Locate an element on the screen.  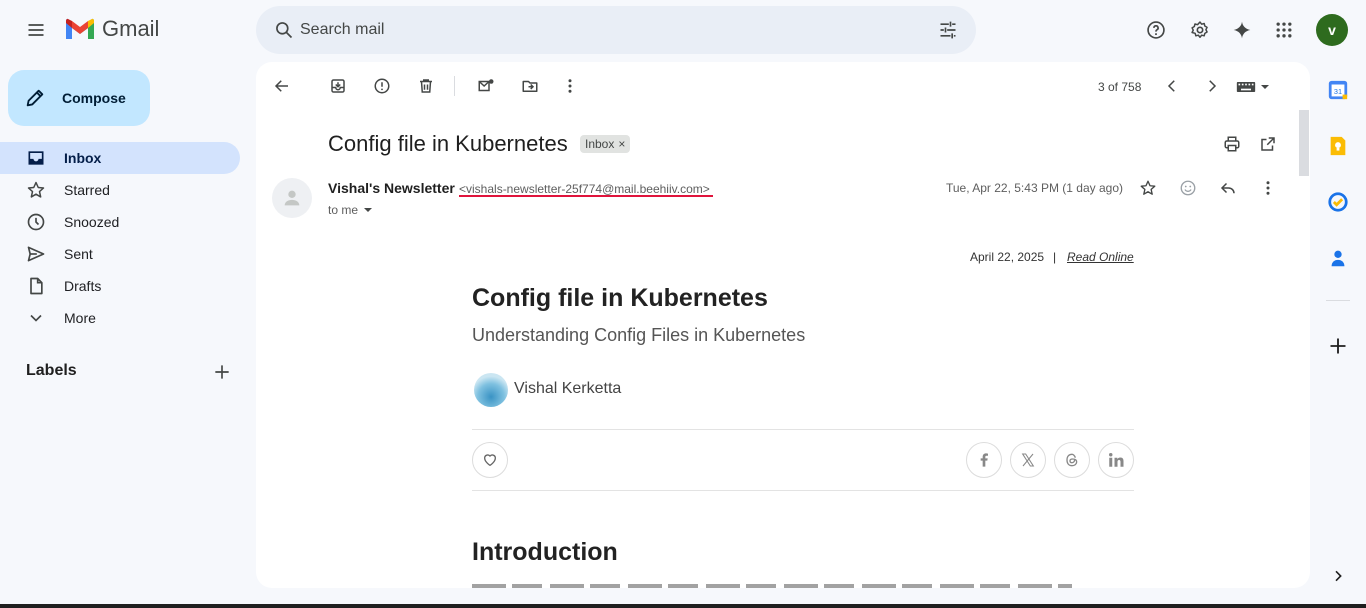
emoji-icon is located at coordinates (1188, 188).